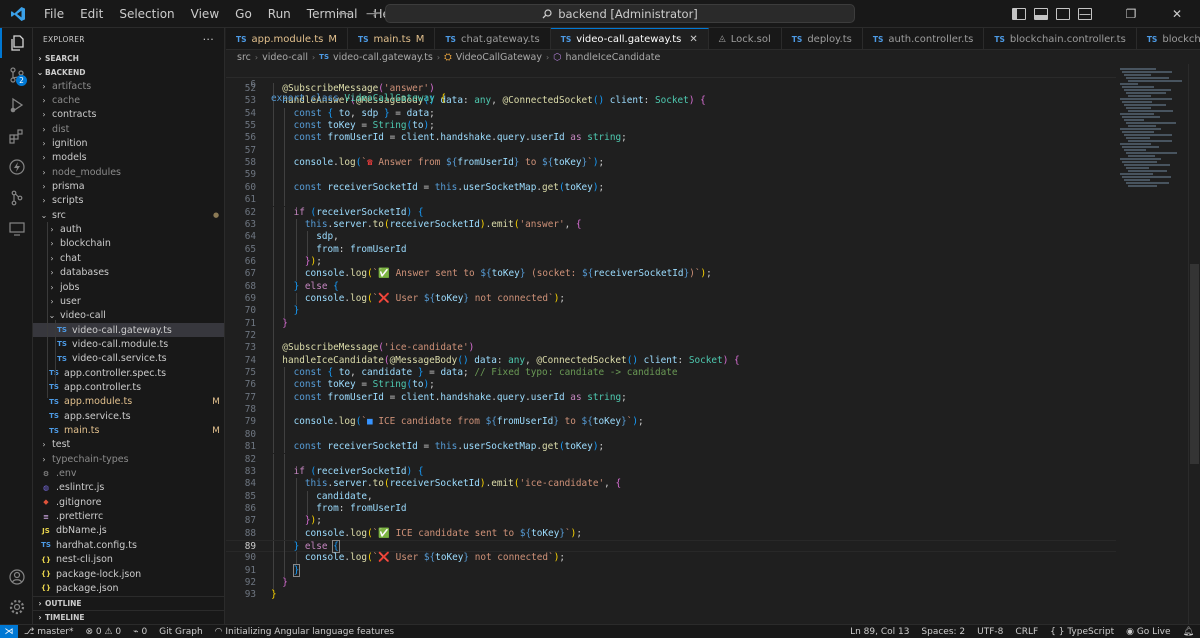 Image resolution: width=1200 pixels, height=638 pixels. I want to click on folder-dist: › dist, so click(128, 129).